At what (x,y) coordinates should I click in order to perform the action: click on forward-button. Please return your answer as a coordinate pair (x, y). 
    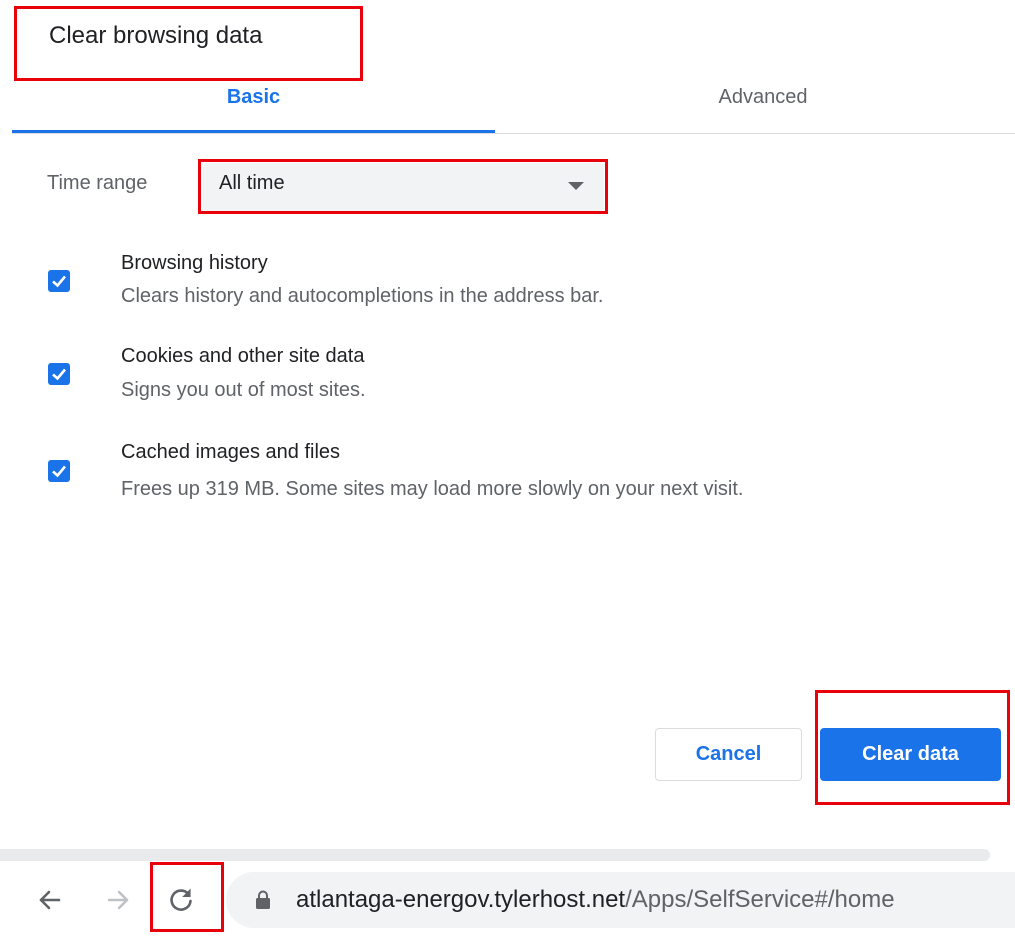
    Looking at the image, I should click on (118, 900).